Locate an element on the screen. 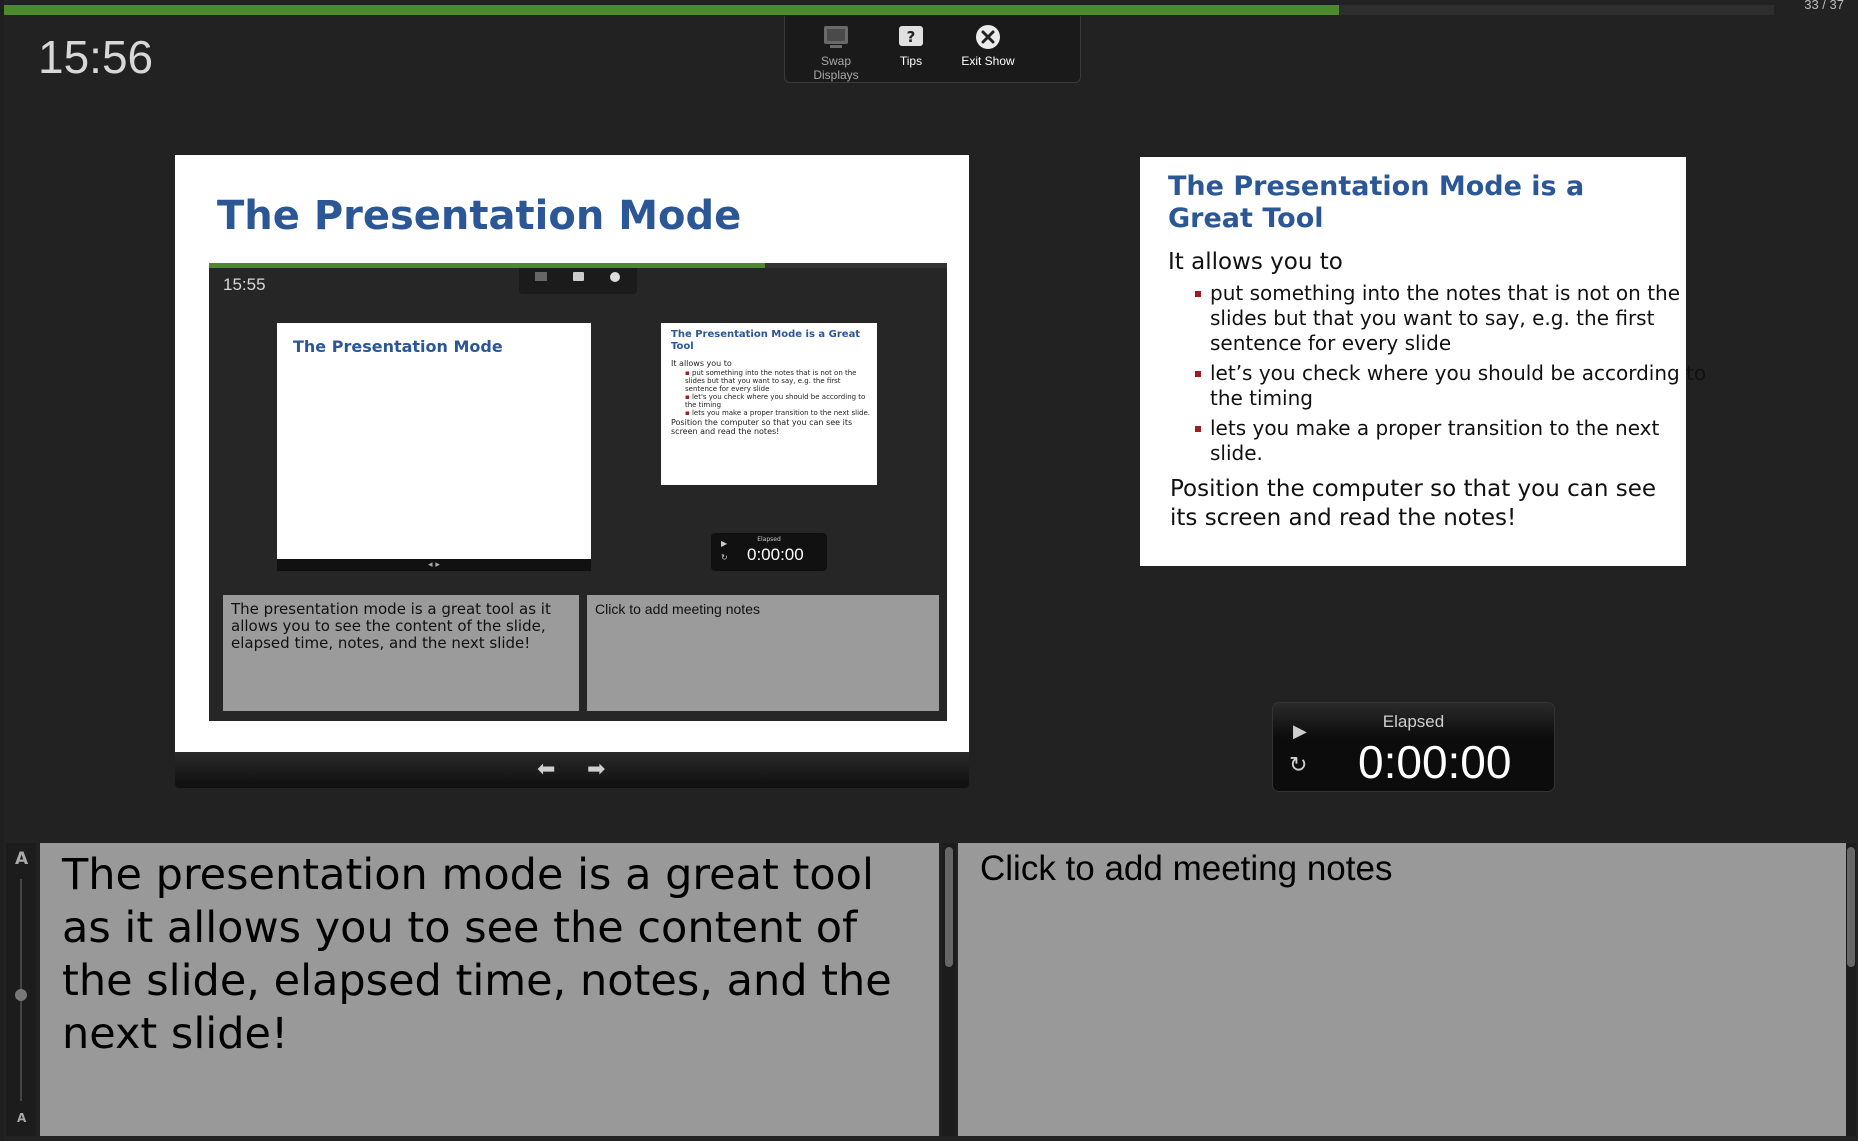 This screenshot has width=1858, height=1141. meeting-notes: Click to add meeting notes is located at coordinates (1402, 989).